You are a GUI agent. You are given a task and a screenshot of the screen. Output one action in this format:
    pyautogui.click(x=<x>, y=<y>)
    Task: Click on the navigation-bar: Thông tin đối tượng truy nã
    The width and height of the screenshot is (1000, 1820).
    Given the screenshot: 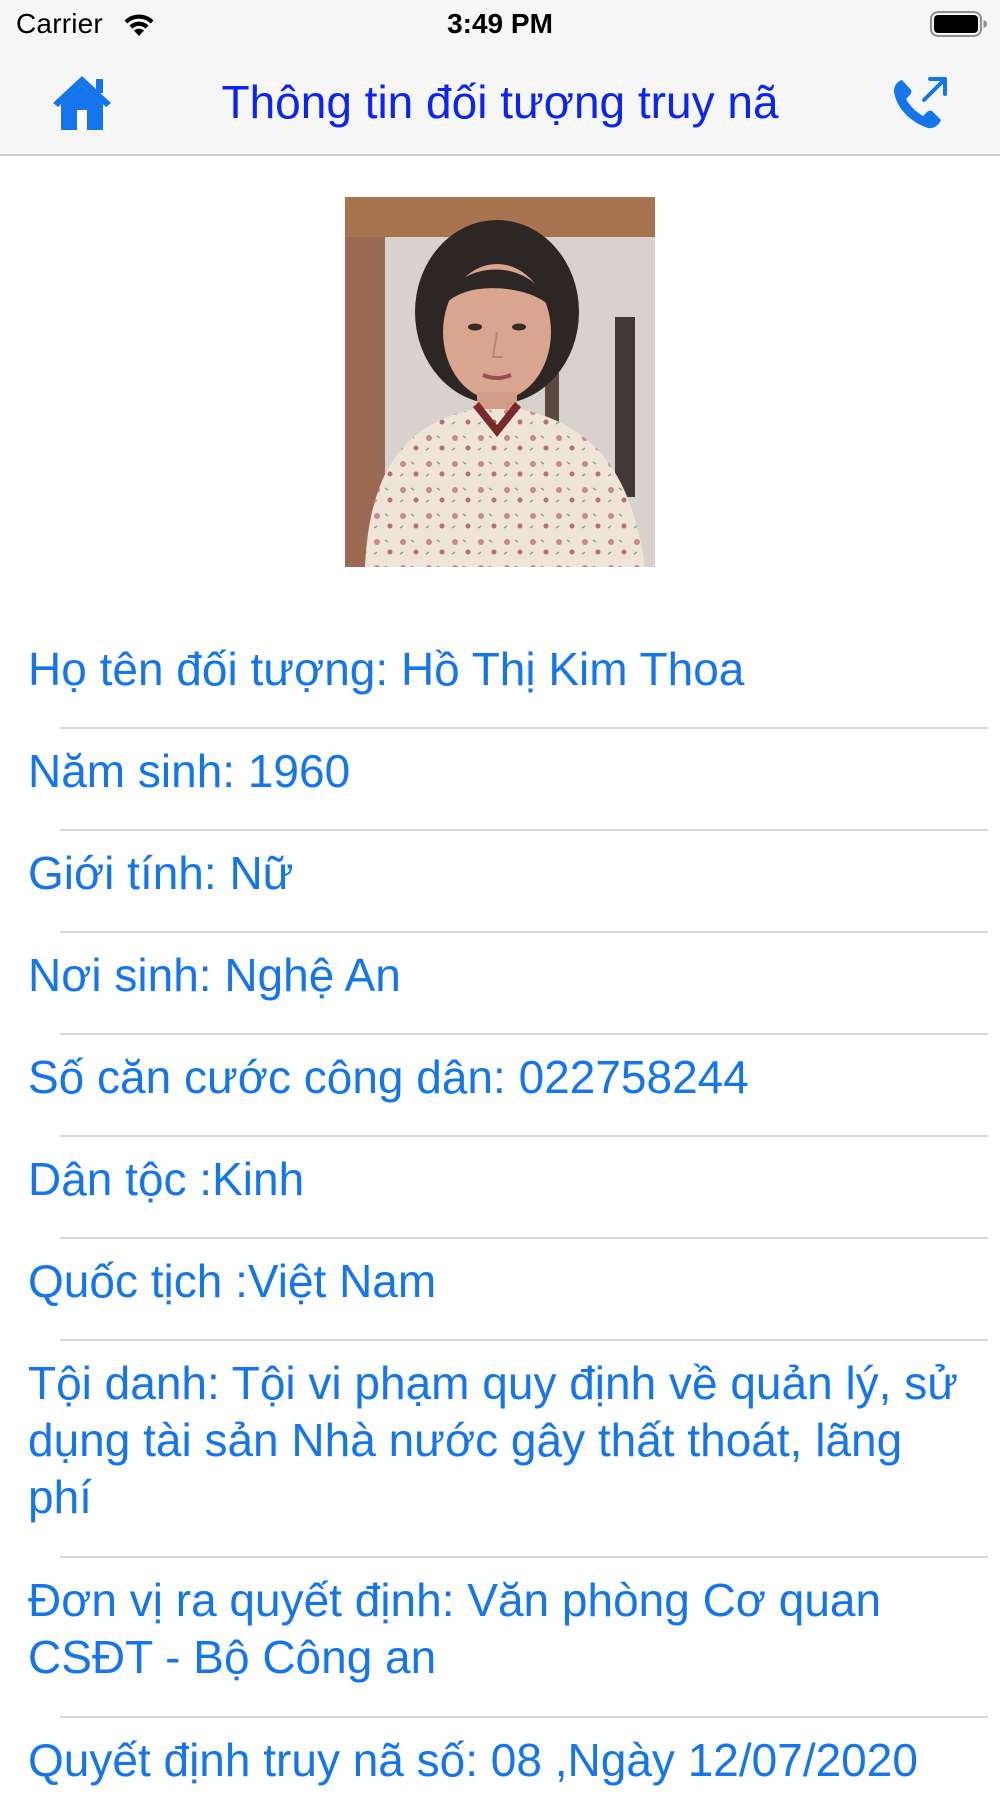 What is the action you would take?
    pyautogui.click(x=500, y=104)
    